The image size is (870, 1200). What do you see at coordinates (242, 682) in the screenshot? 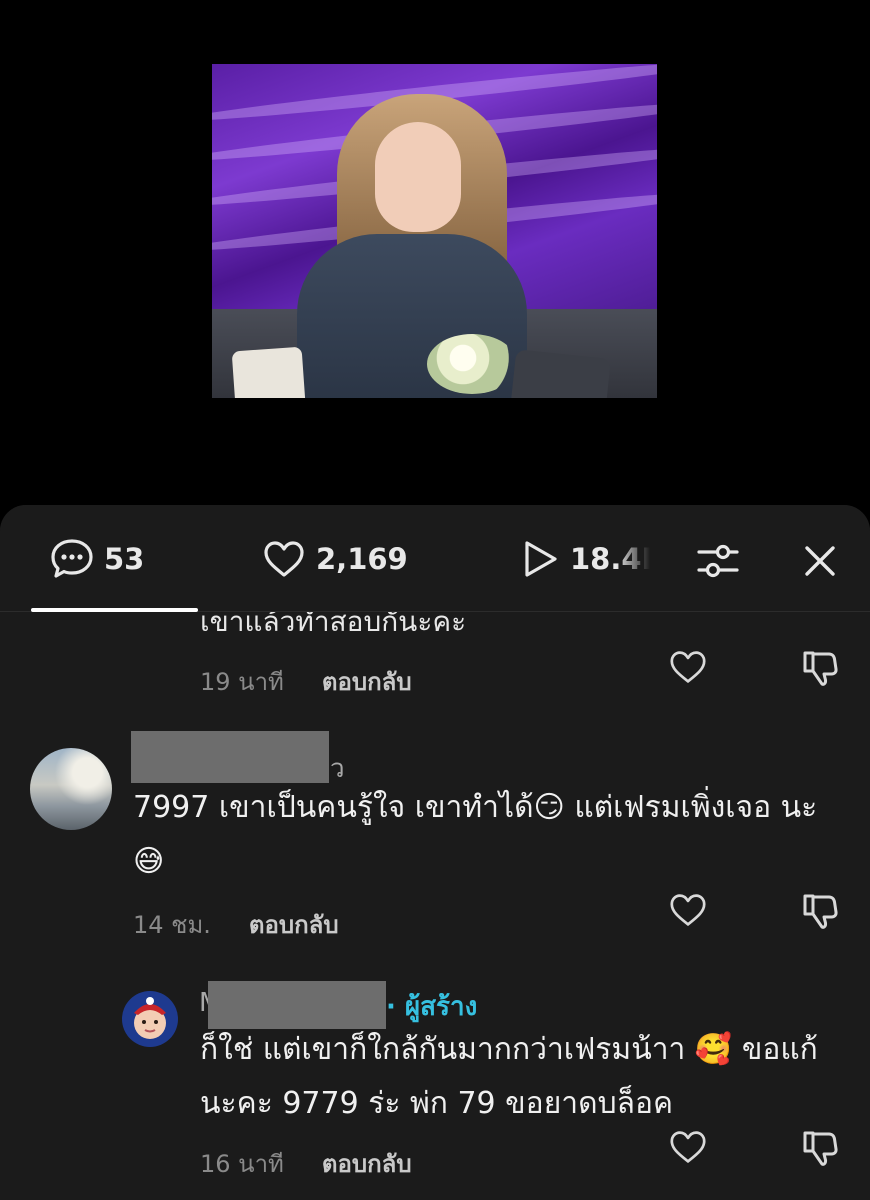
I see `comment-time: 19 นาที` at bounding box center [242, 682].